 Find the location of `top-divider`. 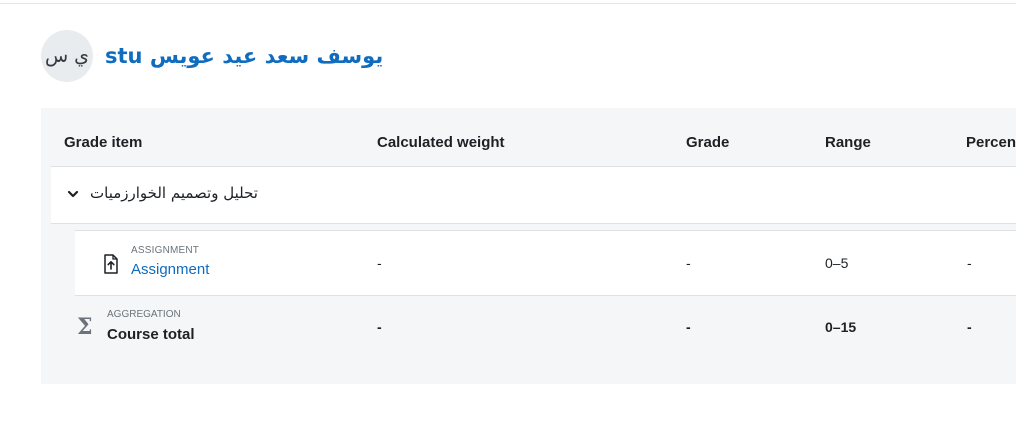

top-divider is located at coordinates (508, 3).